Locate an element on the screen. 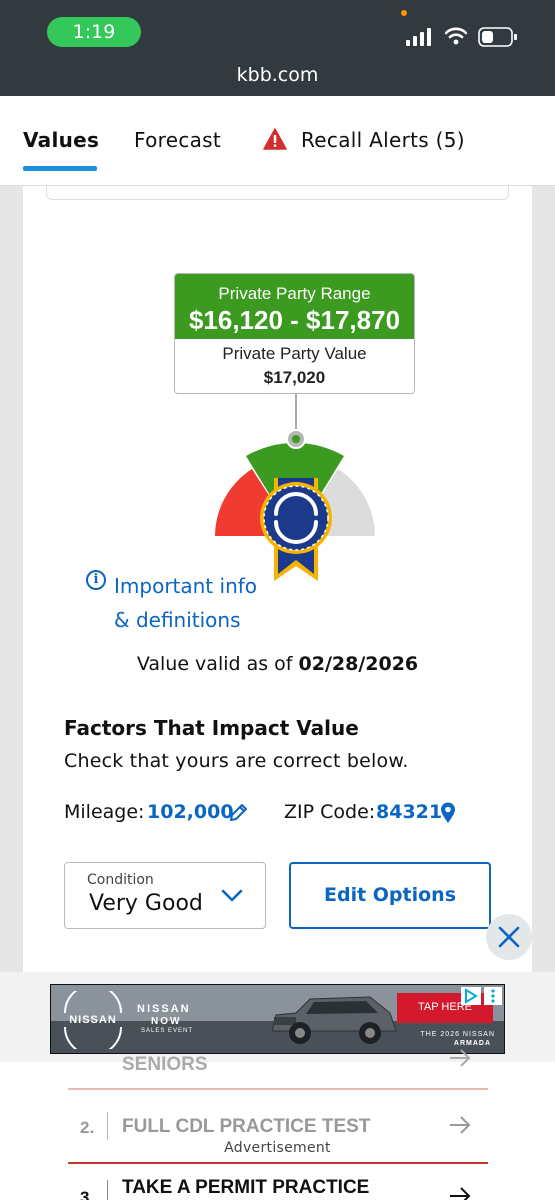 This screenshot has width=555, height=1200. info-icon: i is located at coordinates (96, 580).